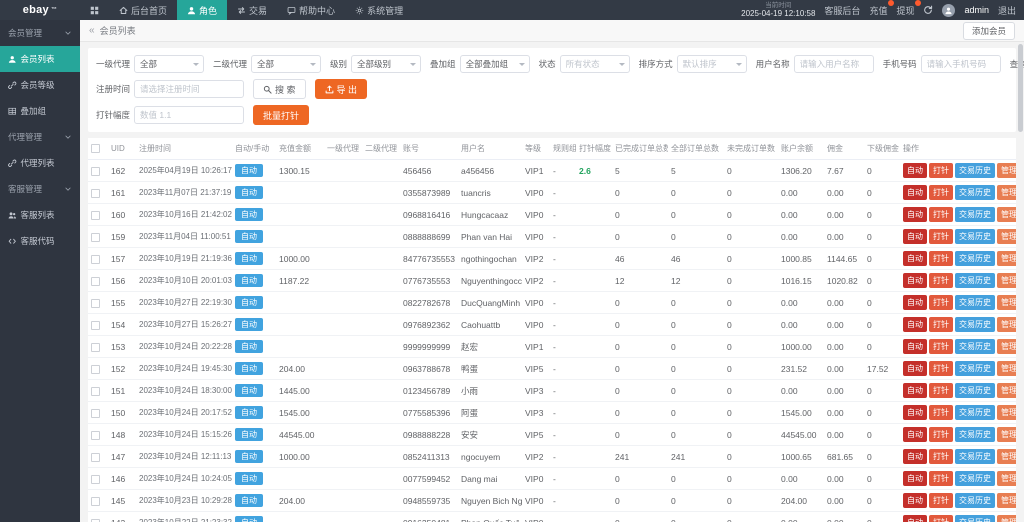 This screenshot has width=1024, height=522. I want to click on sidebar-item-stack-group: 叠加组, so click(40, 111).